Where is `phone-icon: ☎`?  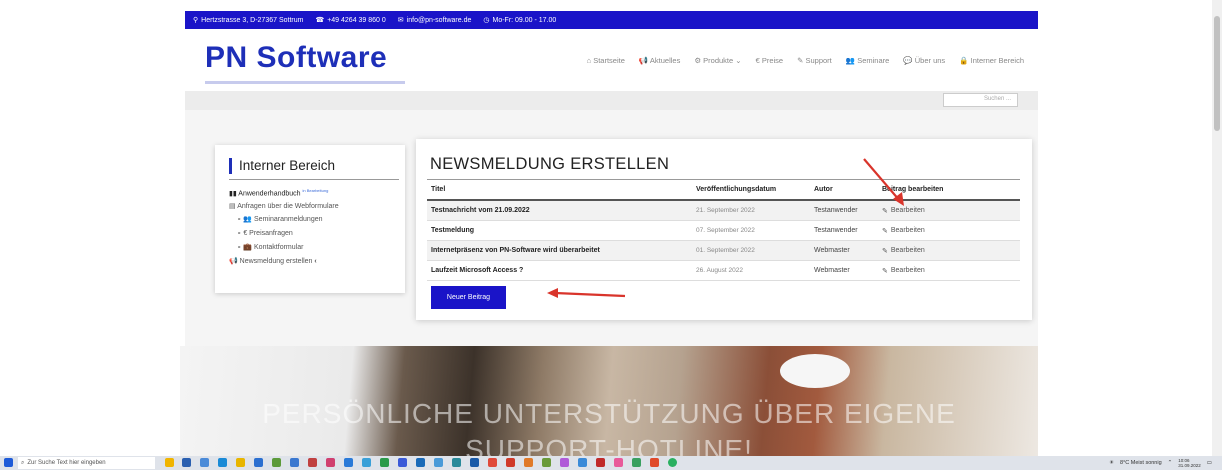 phone-icon: ☎ is located at coordinates (320, 20).